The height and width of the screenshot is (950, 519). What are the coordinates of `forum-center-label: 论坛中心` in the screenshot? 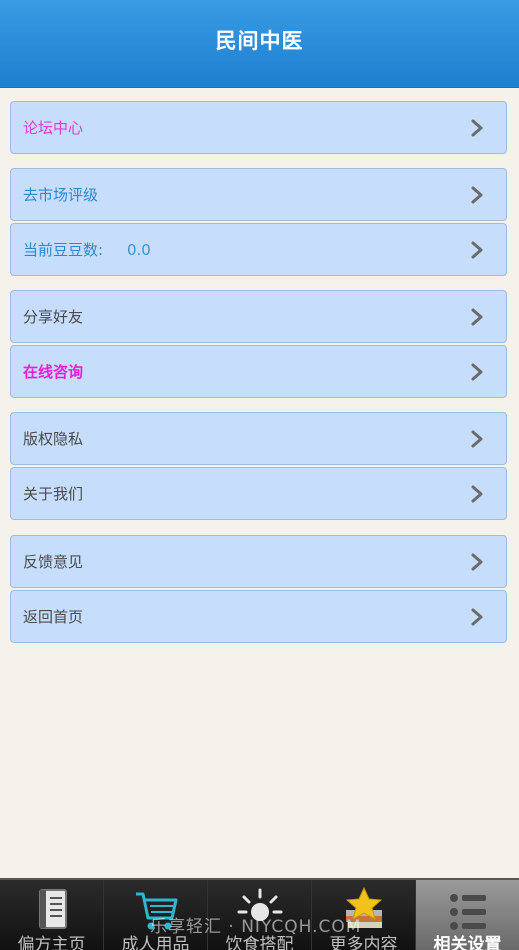 It's located at (53, 128).